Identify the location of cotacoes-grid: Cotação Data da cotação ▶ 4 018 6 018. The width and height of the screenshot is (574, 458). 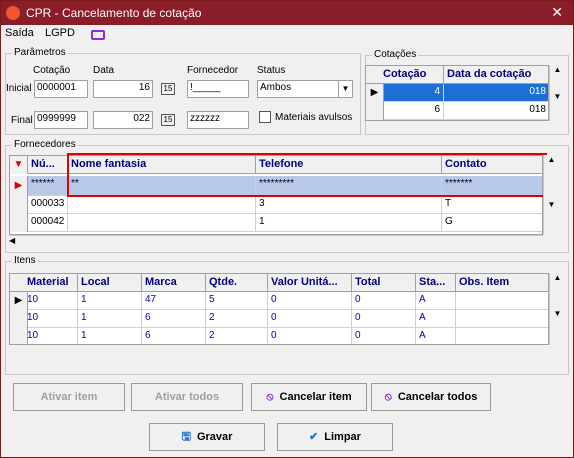
(457, 93).